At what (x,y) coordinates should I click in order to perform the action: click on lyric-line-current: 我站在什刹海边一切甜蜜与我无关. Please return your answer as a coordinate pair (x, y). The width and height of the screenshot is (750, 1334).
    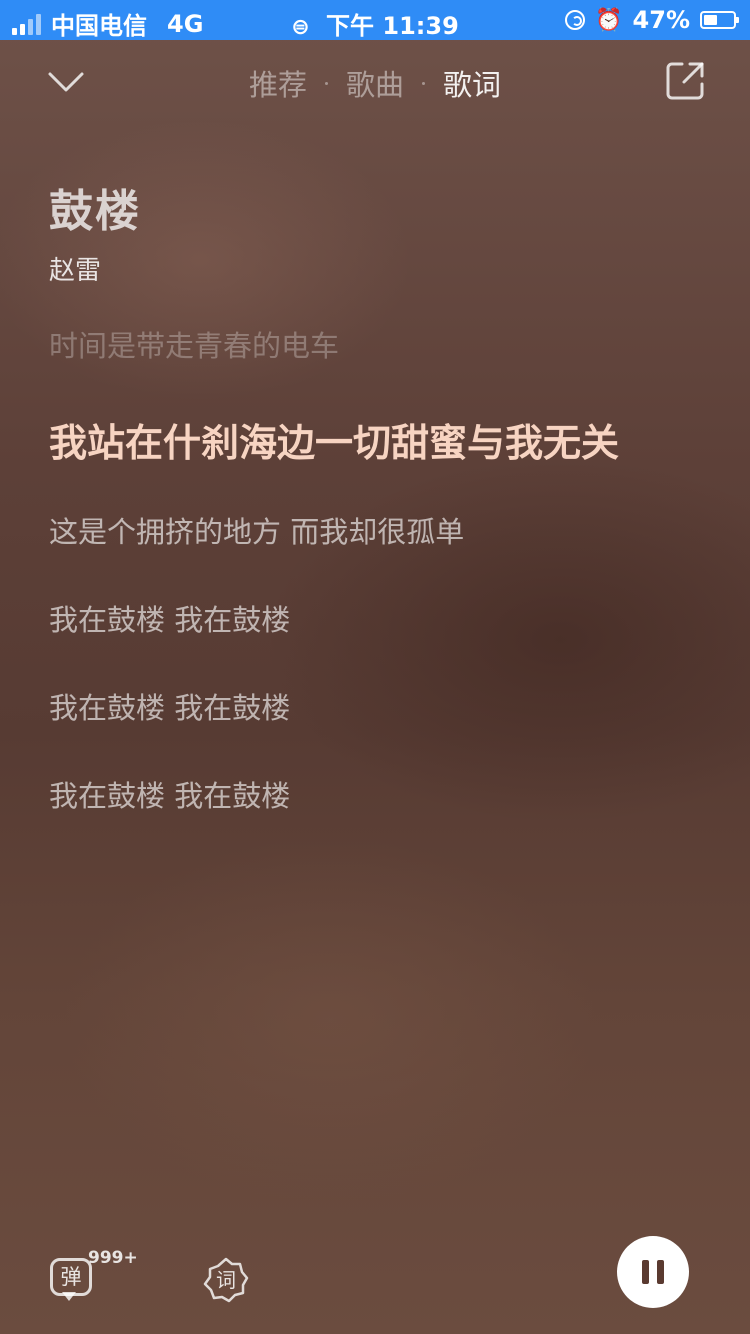
    Looking at the image, I should click on (379, 443).